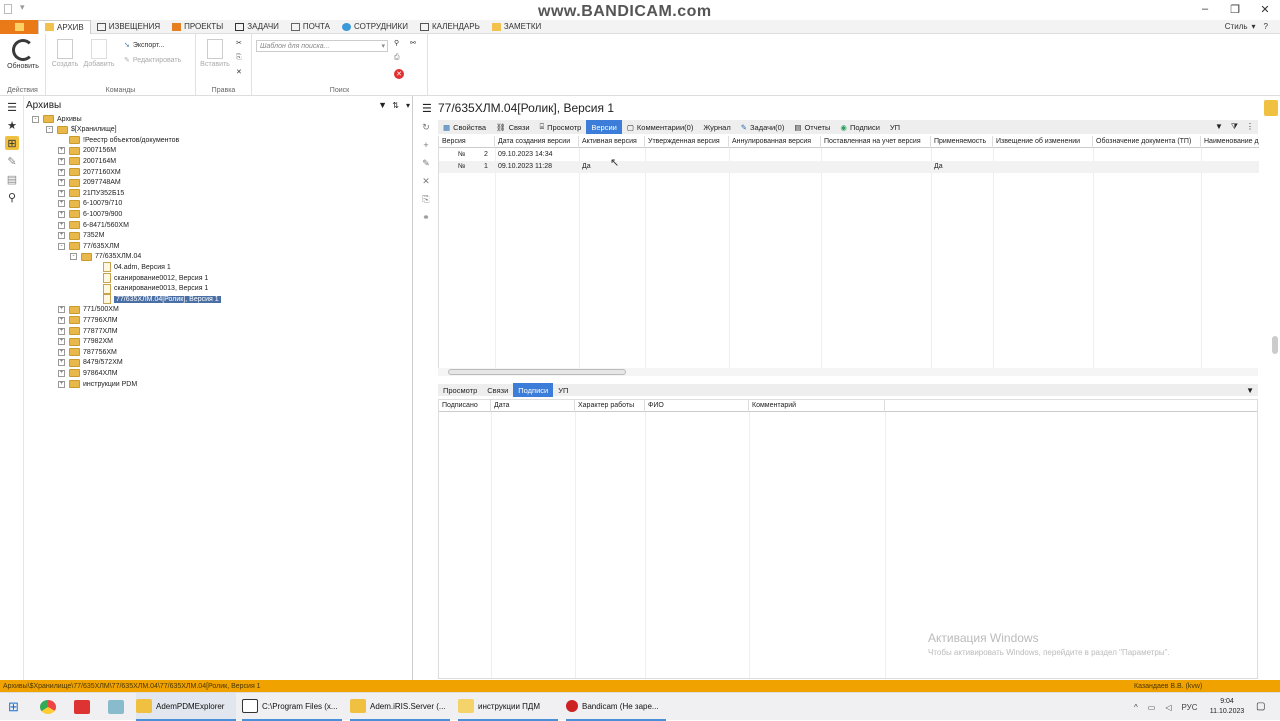  What do you see at coordinates (19, 26) in the screenshot?
I see `file-menu-button` at bounding box center [19, 26].